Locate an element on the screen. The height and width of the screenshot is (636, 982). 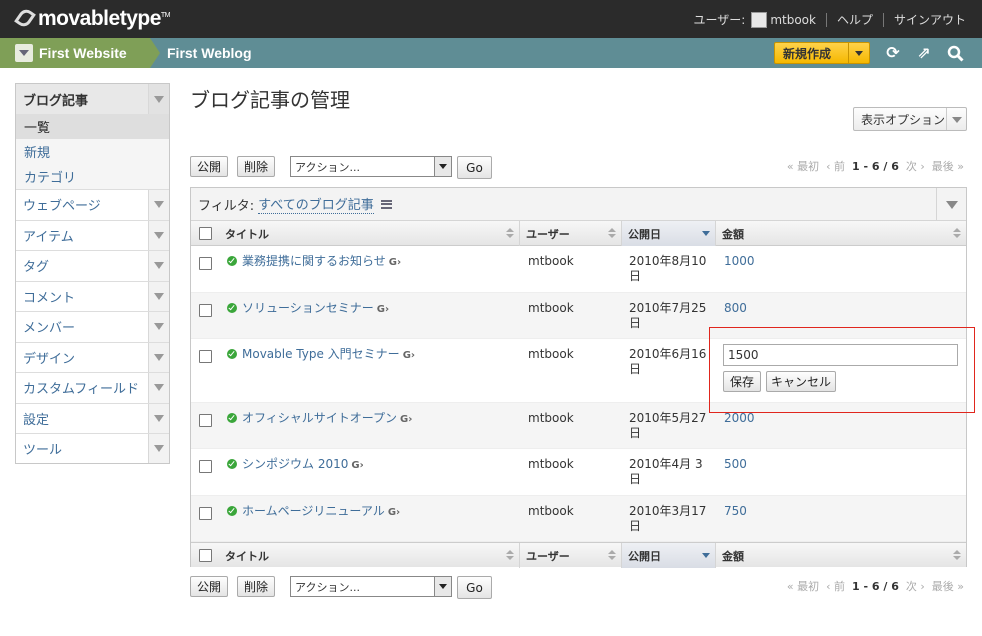
entry-title-link: Movable Type 入門セミナー is located at coordinates (321, 354).